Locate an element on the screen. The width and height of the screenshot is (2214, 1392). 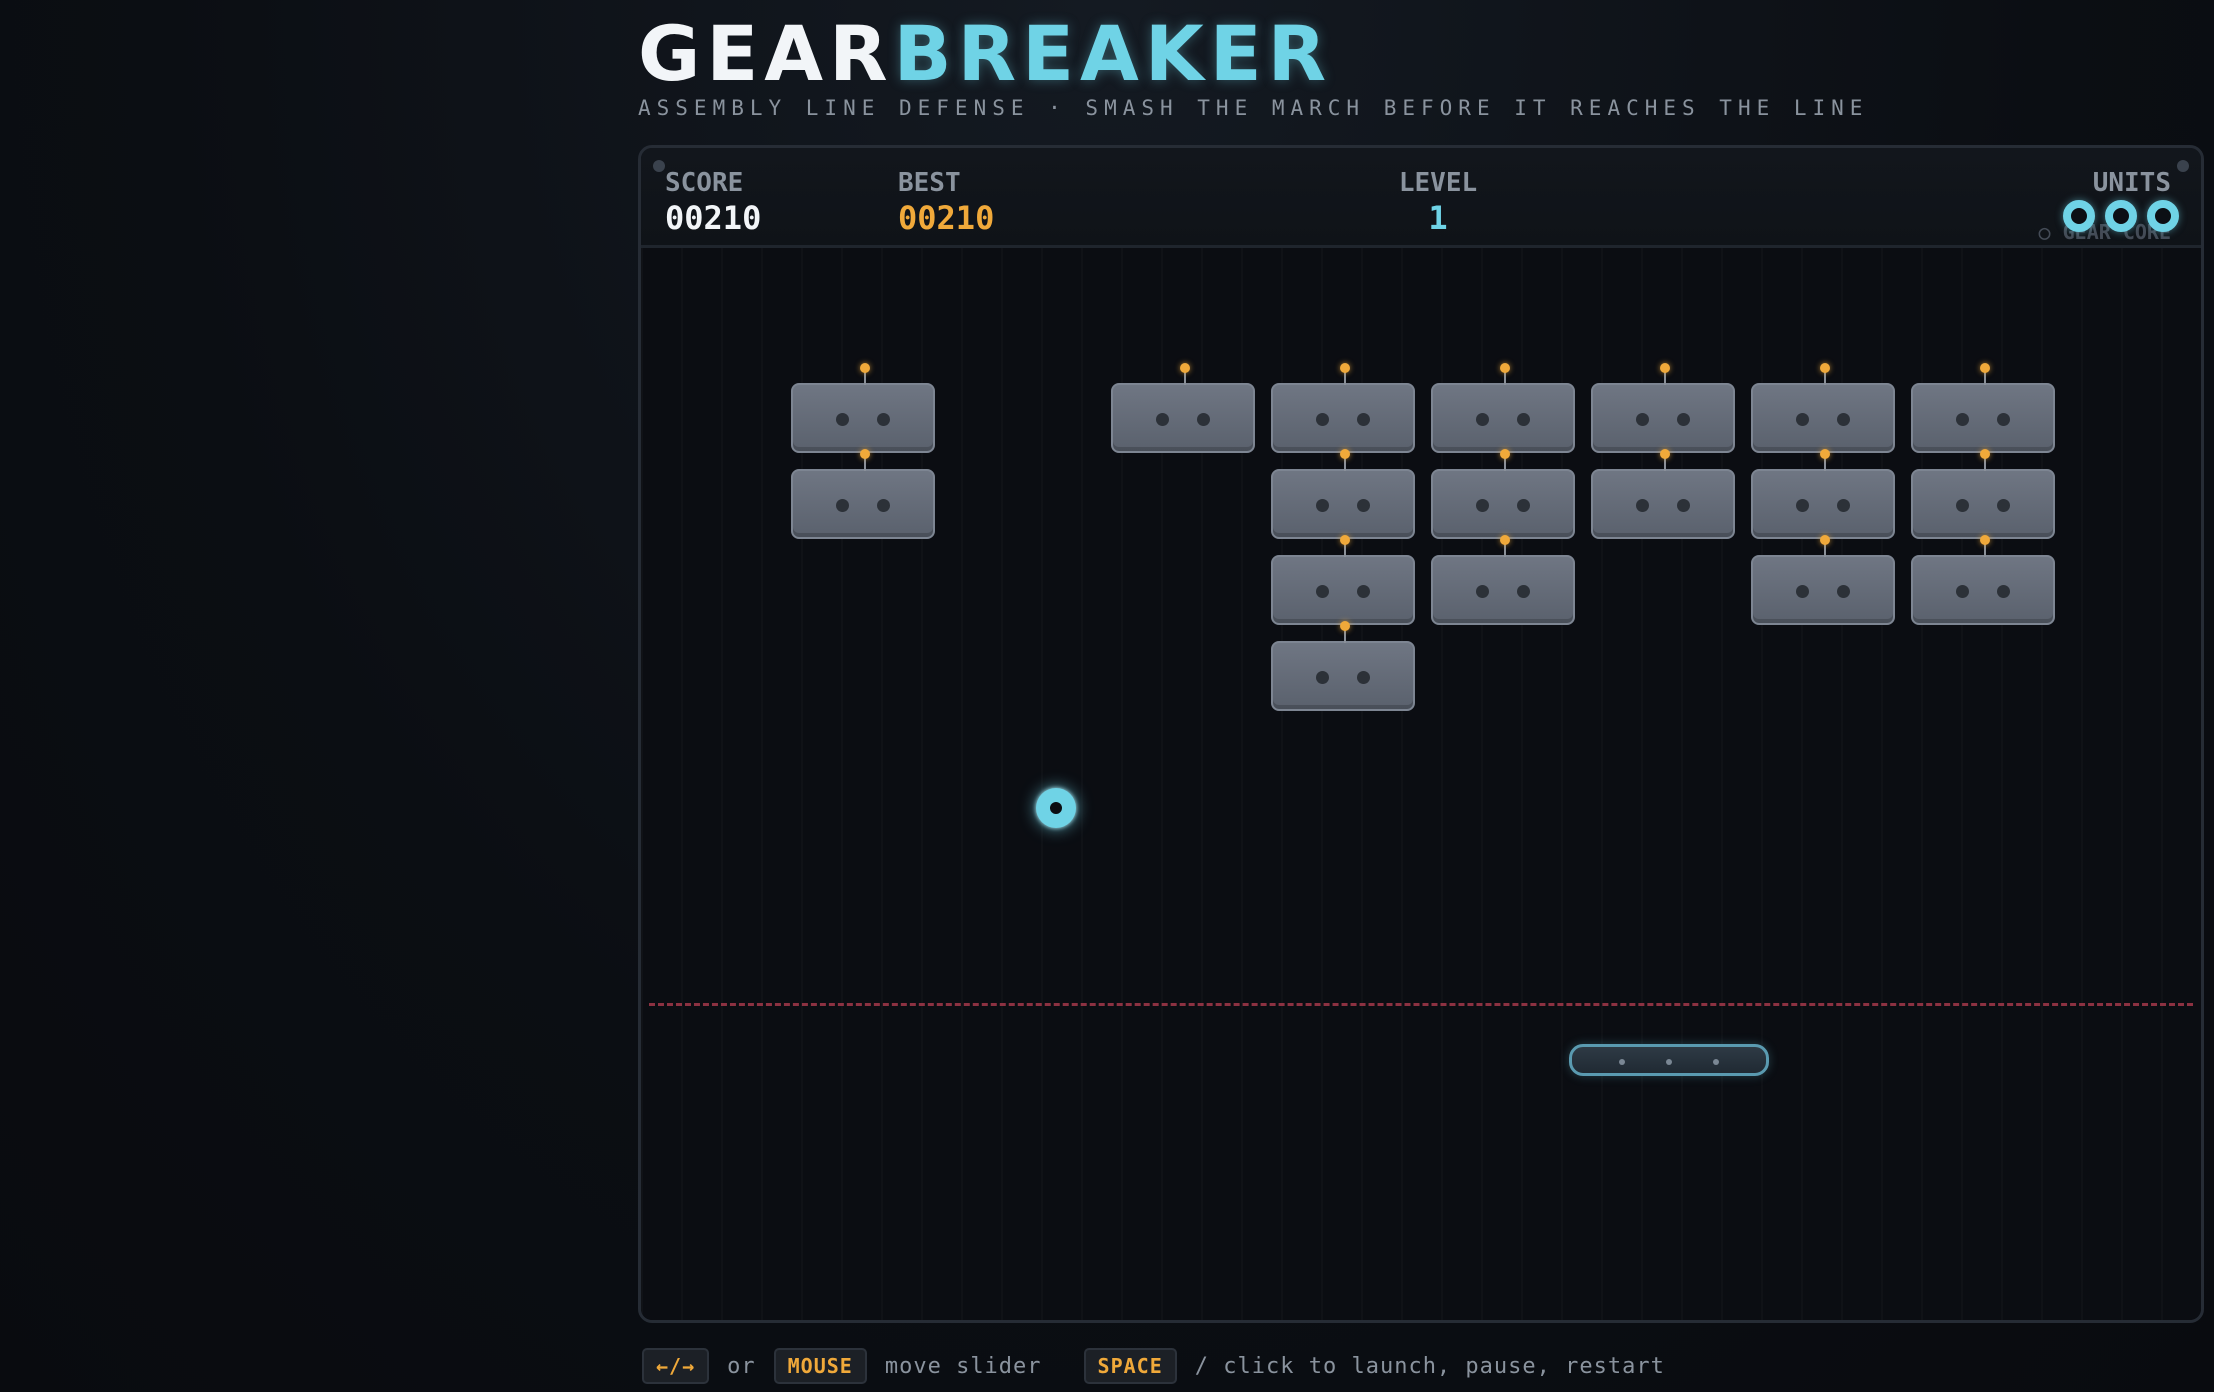
level-value: 1 is located at coordinates (1438, 218).